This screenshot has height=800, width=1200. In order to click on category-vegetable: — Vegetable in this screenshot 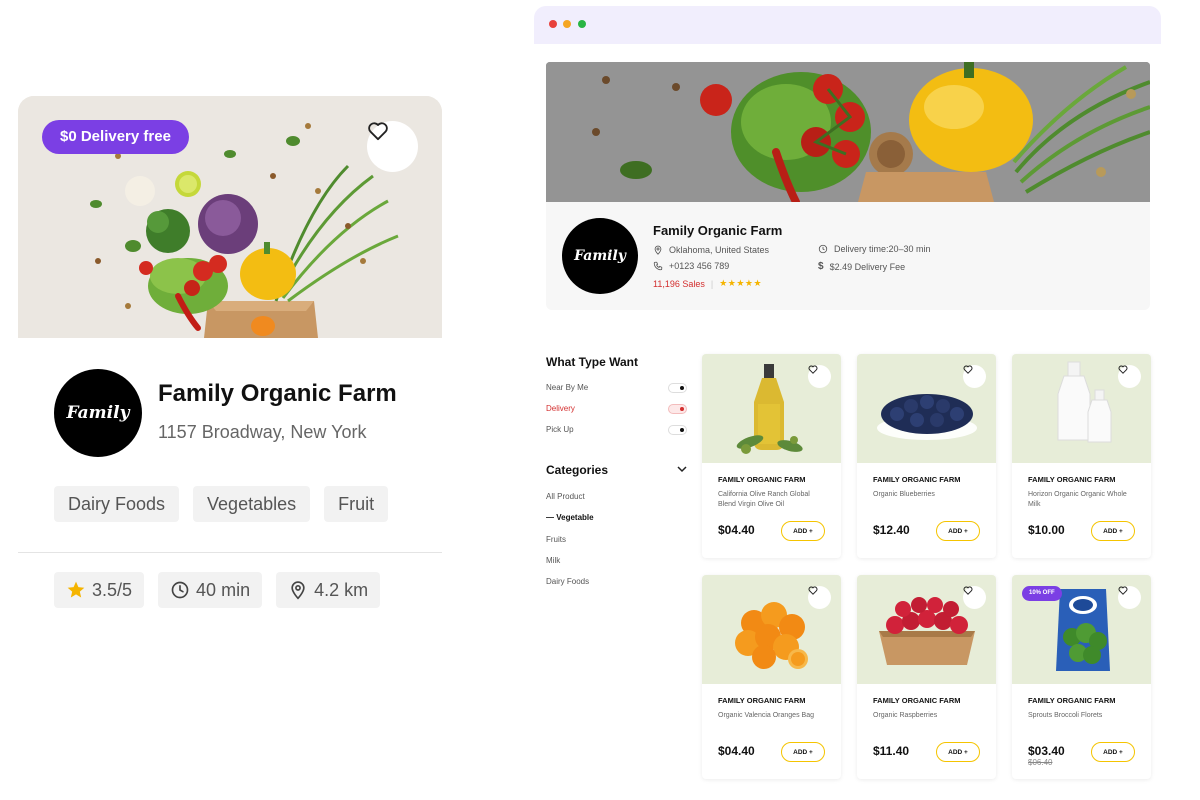, I will do `click(570, 517)`.